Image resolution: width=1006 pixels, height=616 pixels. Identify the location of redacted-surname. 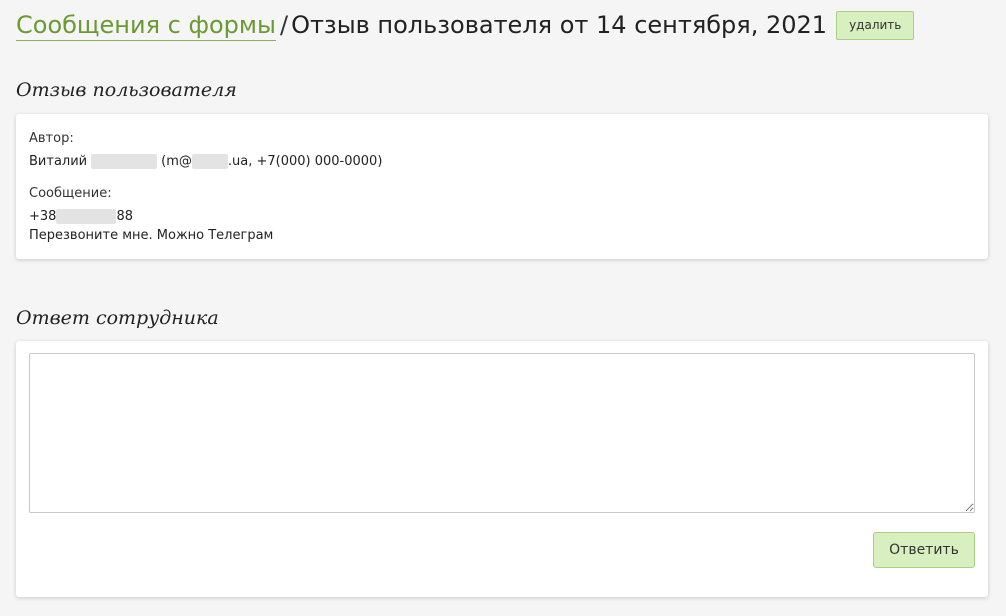
(124, 161).